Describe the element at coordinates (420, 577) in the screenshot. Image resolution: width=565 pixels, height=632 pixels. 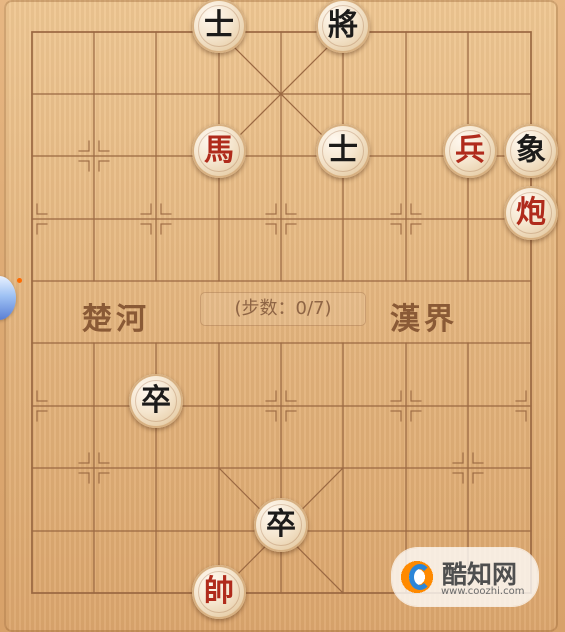
I see `logo-c-mark` at that location.